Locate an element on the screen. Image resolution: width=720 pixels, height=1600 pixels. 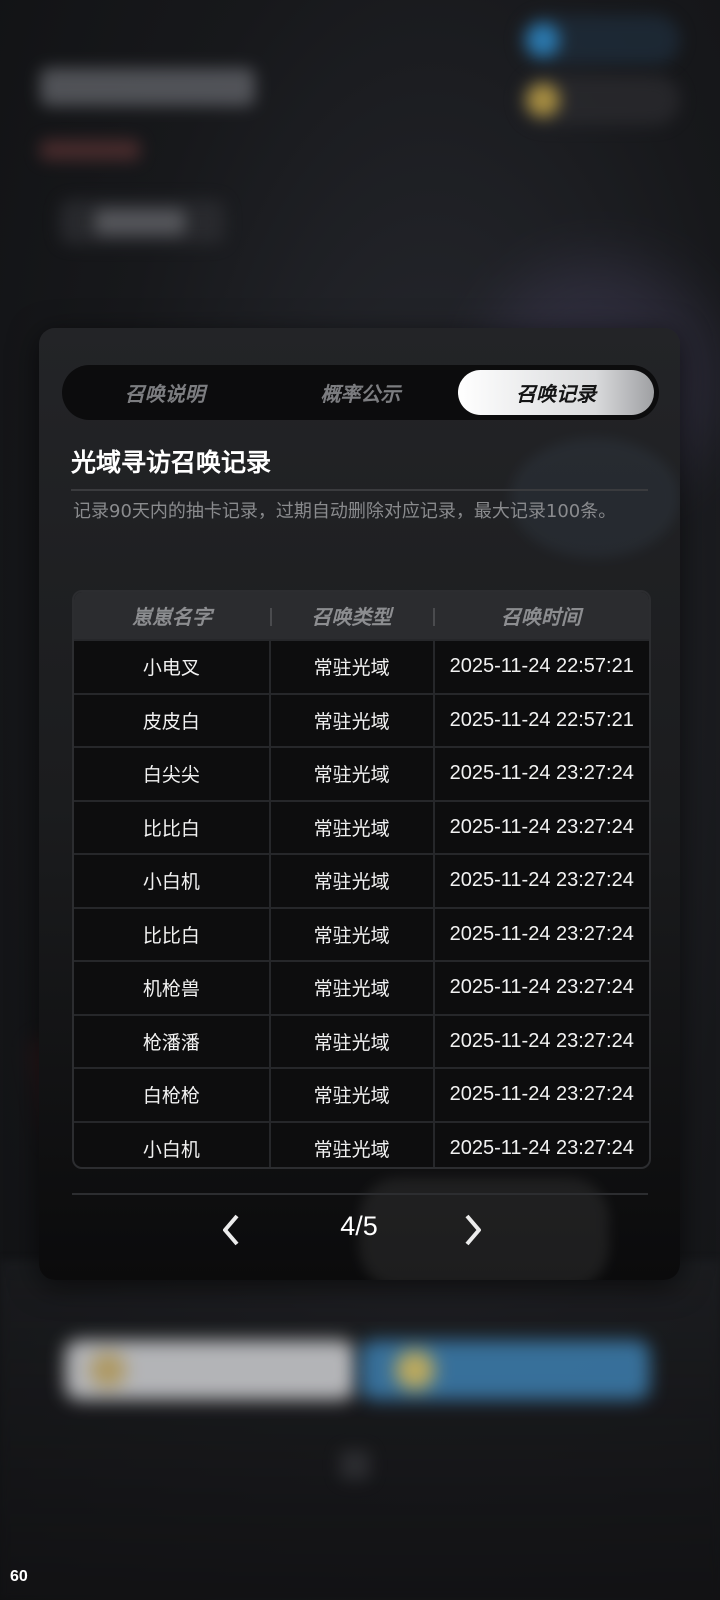
background-summon-ten-button is located at coordinates (505, 1370).